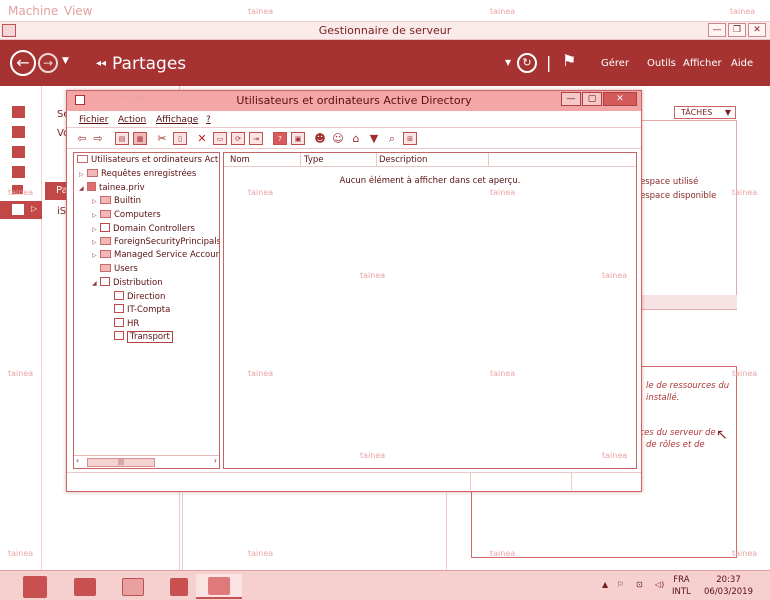  I want to click on file-storage-icon, so click(18, 209).